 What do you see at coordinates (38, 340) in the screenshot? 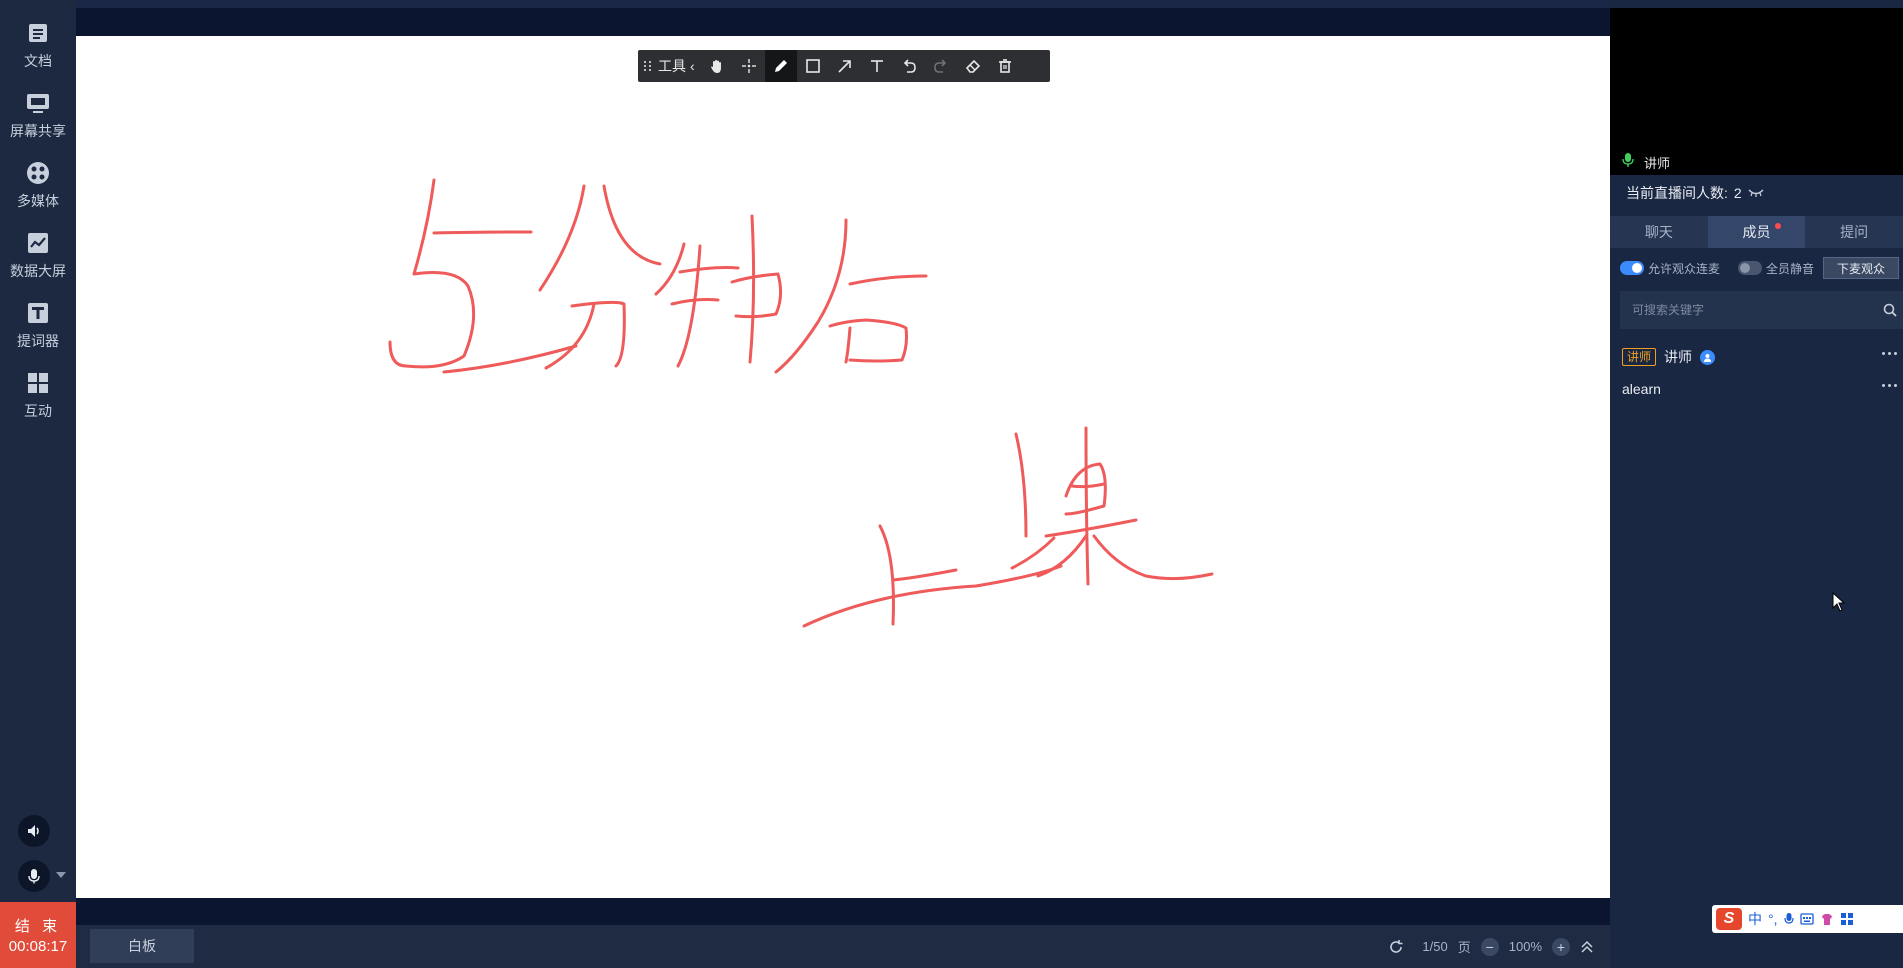
I see `sidebar-item-label: 提词器` at bounding box center [38, 340].